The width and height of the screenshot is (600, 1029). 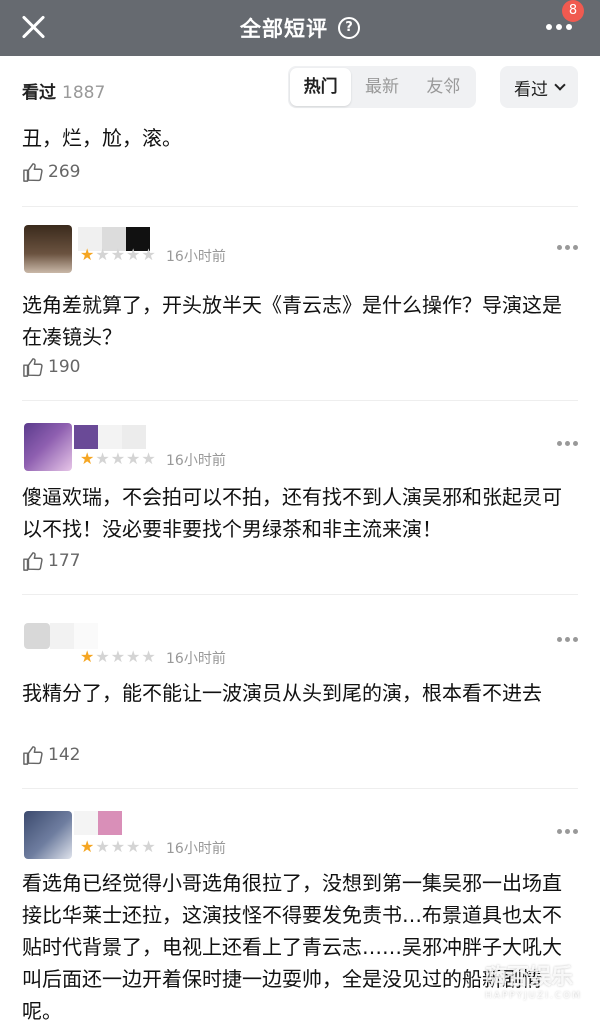 What do you see at coordinates (292, 321) in the screenshot?
I see `comment-text: 选角差就算了，开头放半天《青云志》是什么操作？导演这是在凑镜头？` at bounding box center [292, 321].